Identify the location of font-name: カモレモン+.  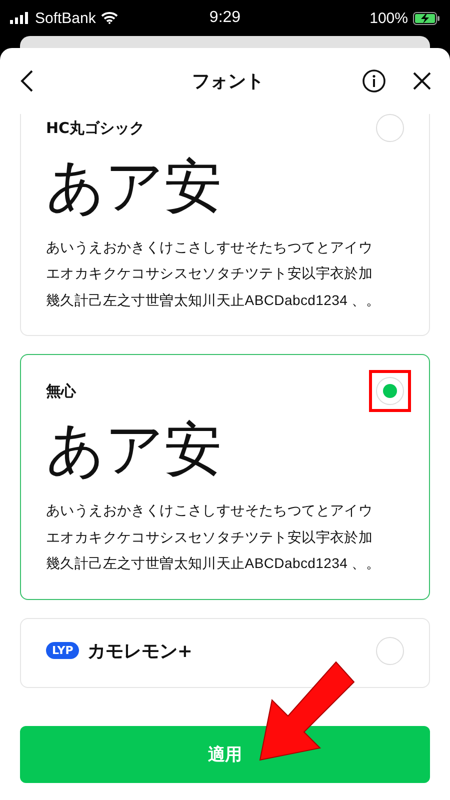
(139, 651).